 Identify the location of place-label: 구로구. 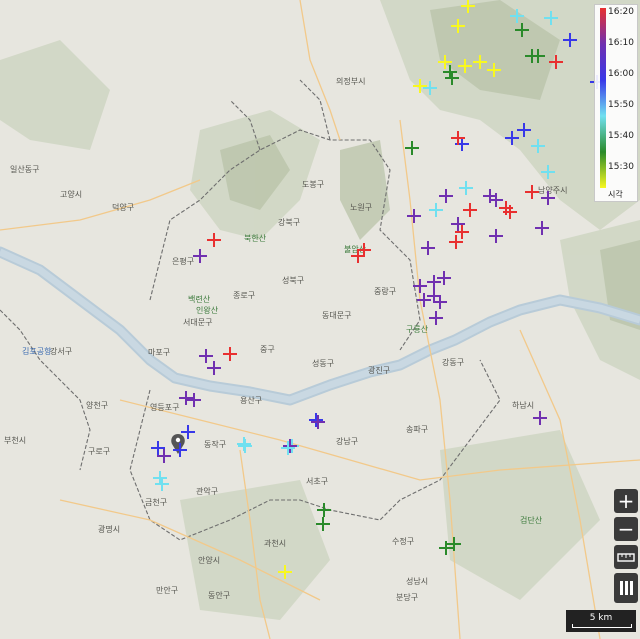
(99, 451).